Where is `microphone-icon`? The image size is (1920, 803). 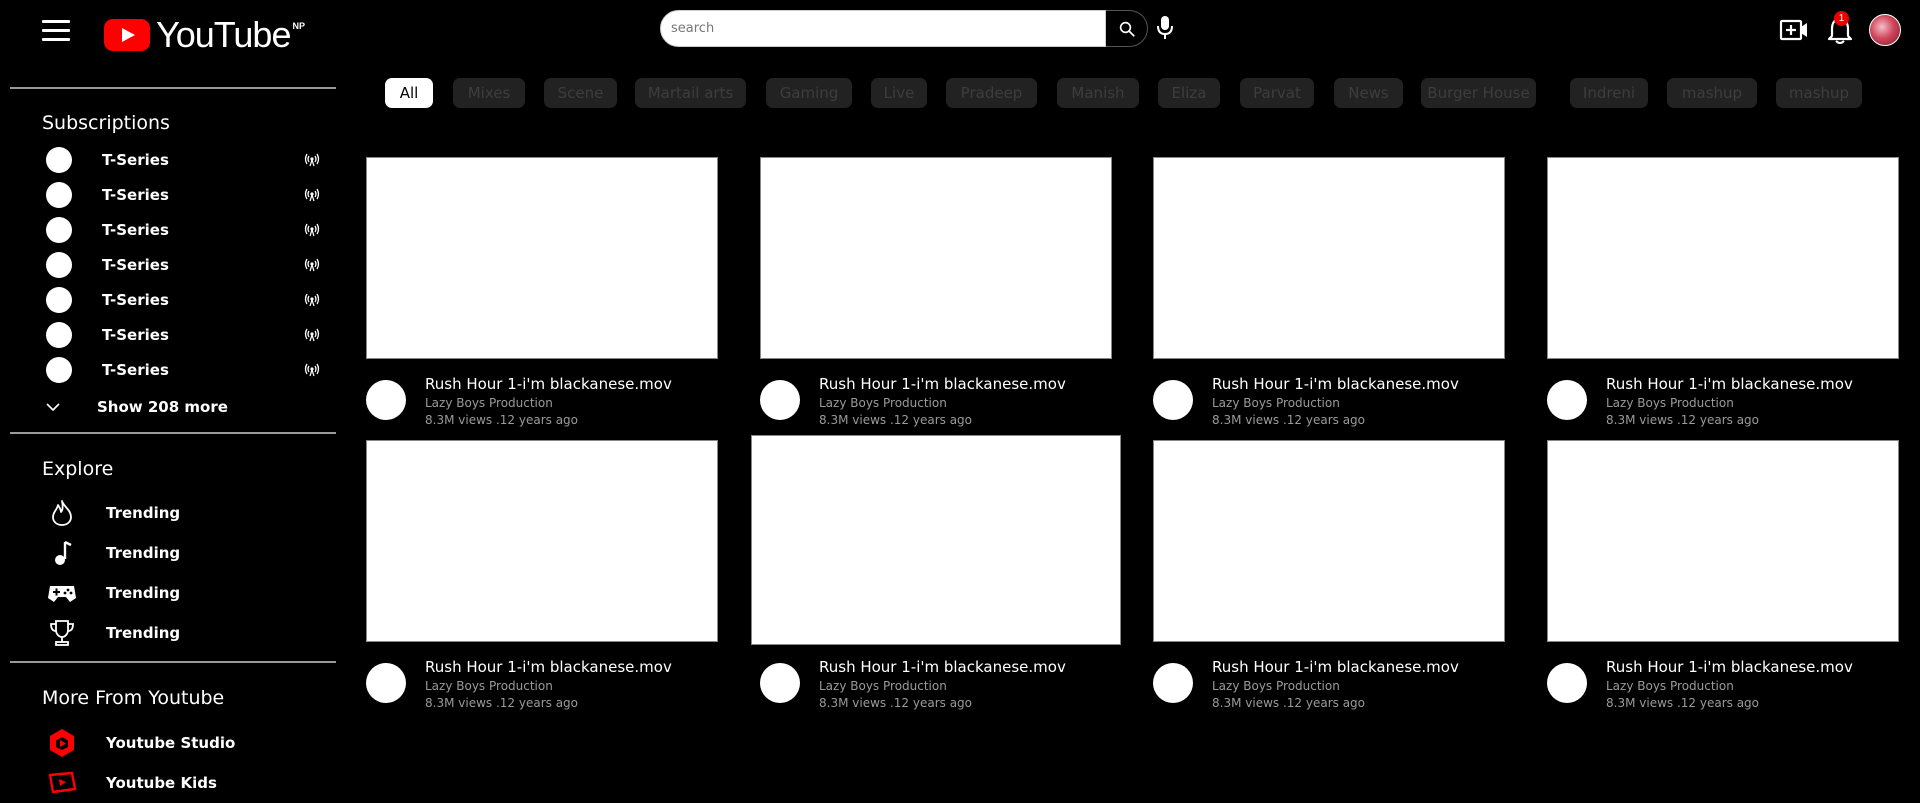
microphone-icon is located at coordinates (1165, 28).